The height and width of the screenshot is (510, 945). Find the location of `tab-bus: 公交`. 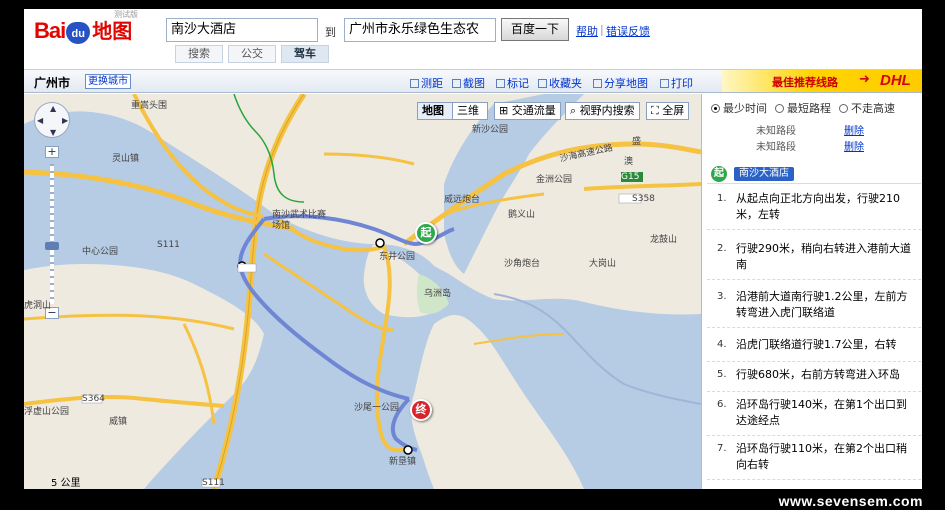

tab-bus: 公交 is located at coordinates (252, 54).